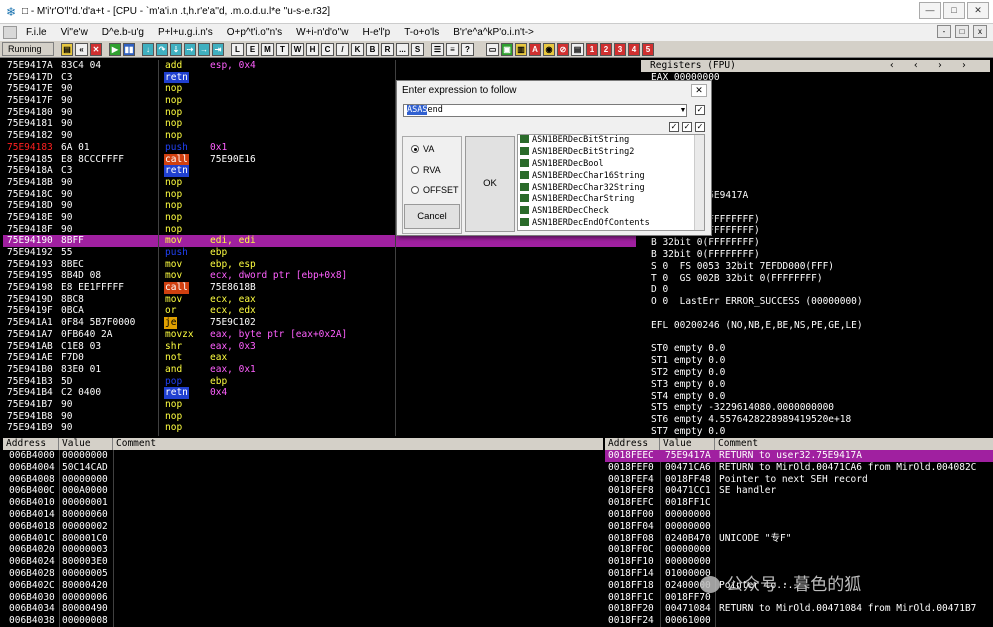 The image size is (993, 627). Describe the element at coordinates (634, 49) in the screenshot. I see `toolbar-num-4: 4` at that location.